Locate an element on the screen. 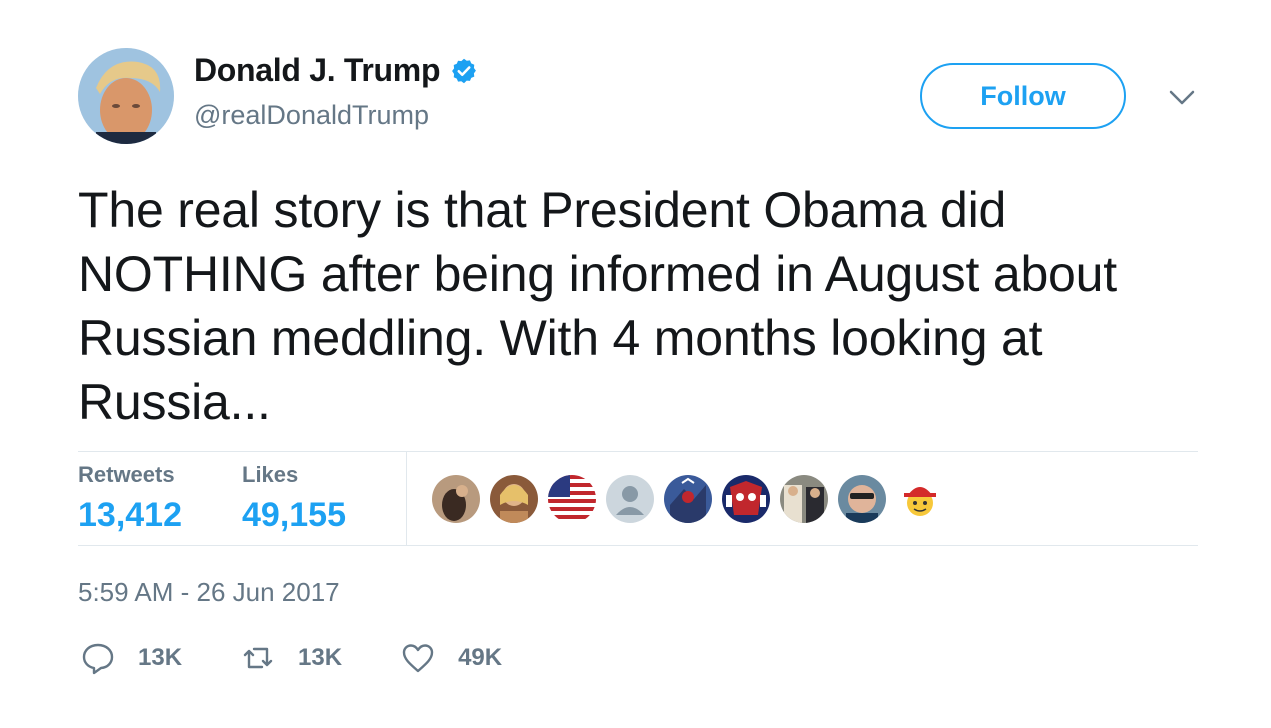 The width and height of the screenshot is (1271, 728). author-name-row: Donald J. Trump is located at coordinates (336, 70).